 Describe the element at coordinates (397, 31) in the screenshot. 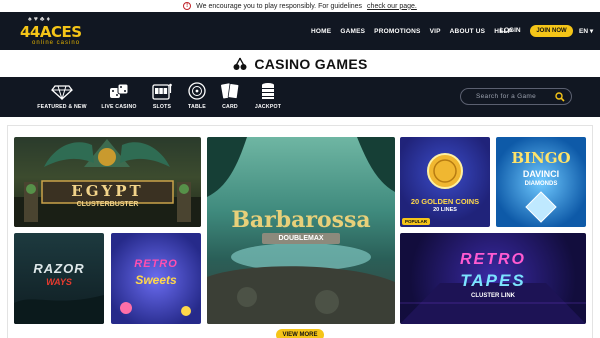

I see `nav-promotions: PROMOTIONS` at that location.